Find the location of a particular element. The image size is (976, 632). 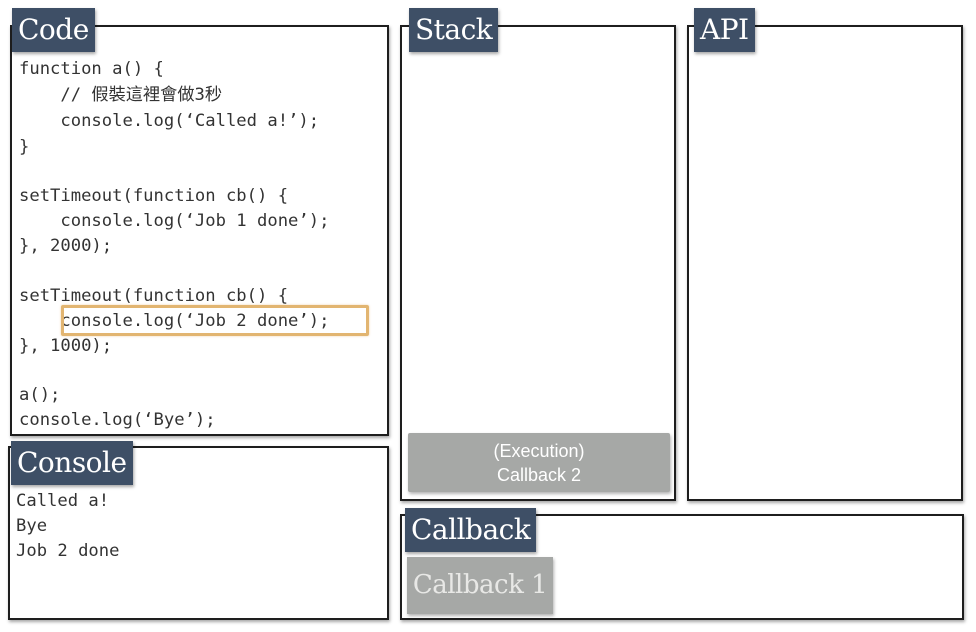

stack-frame-name: Callback 2 is located at coordinates (539, 474).